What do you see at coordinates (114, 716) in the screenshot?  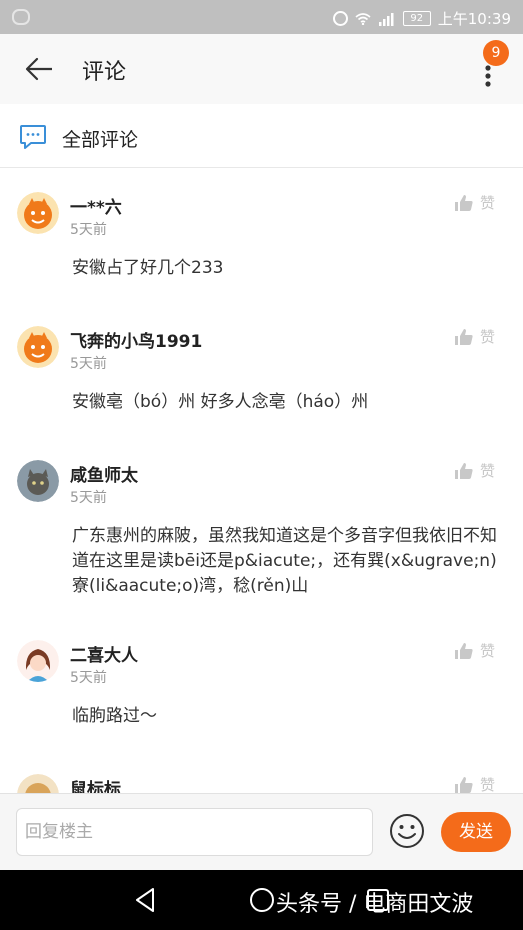 I see `comment-text: 临朐路过～` at bounding box center [114, 716].